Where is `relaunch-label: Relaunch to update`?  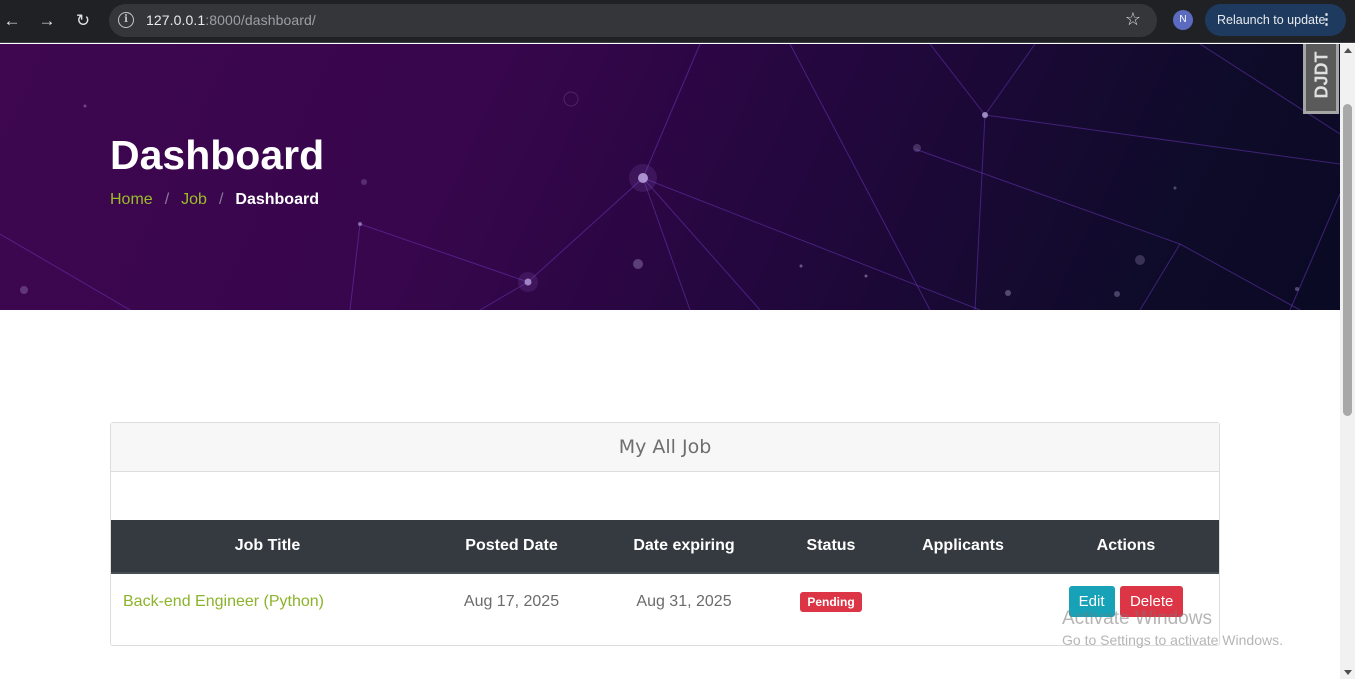
relaunch-label: Relaunch to update is located at coordinates (1271, 20).